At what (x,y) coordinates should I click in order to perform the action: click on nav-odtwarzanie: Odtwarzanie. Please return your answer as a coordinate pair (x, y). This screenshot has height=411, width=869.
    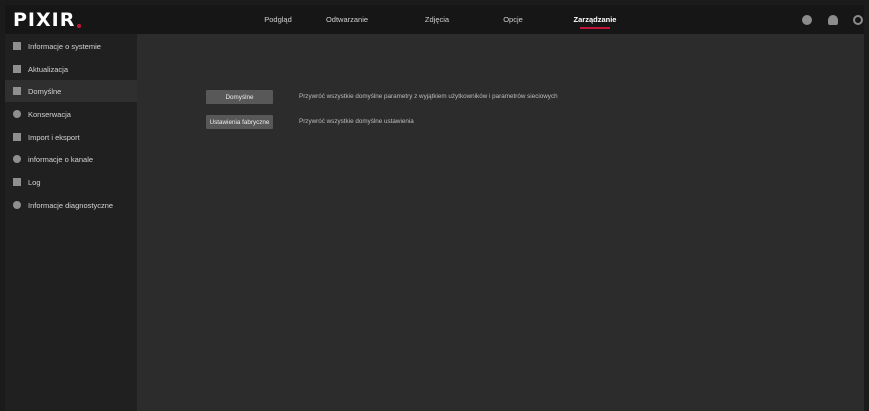
    Looking at the image, I should click on (347, 19).